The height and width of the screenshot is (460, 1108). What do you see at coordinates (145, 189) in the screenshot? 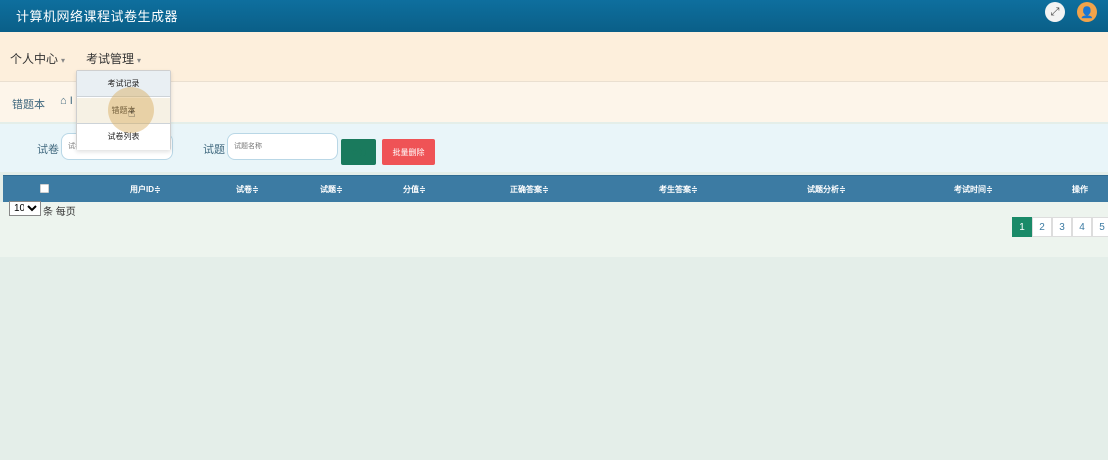
I see `col-user-id: 用户ID≑` at bounding box center [145, 189].